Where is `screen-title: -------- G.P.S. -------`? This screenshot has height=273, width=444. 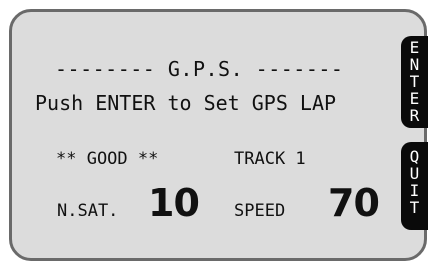 screen-title: -------- G.P.S. ------- is located at coordinates (199, 69).